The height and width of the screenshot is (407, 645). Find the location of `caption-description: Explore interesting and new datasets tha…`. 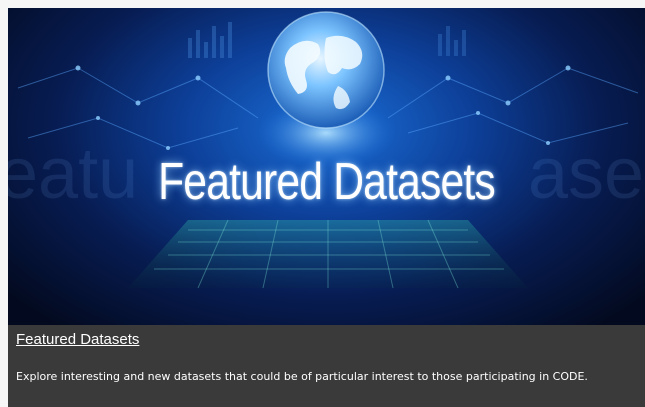

caption-description: Explore interesting and new datasets tha… is located at coordinates (302, 376).